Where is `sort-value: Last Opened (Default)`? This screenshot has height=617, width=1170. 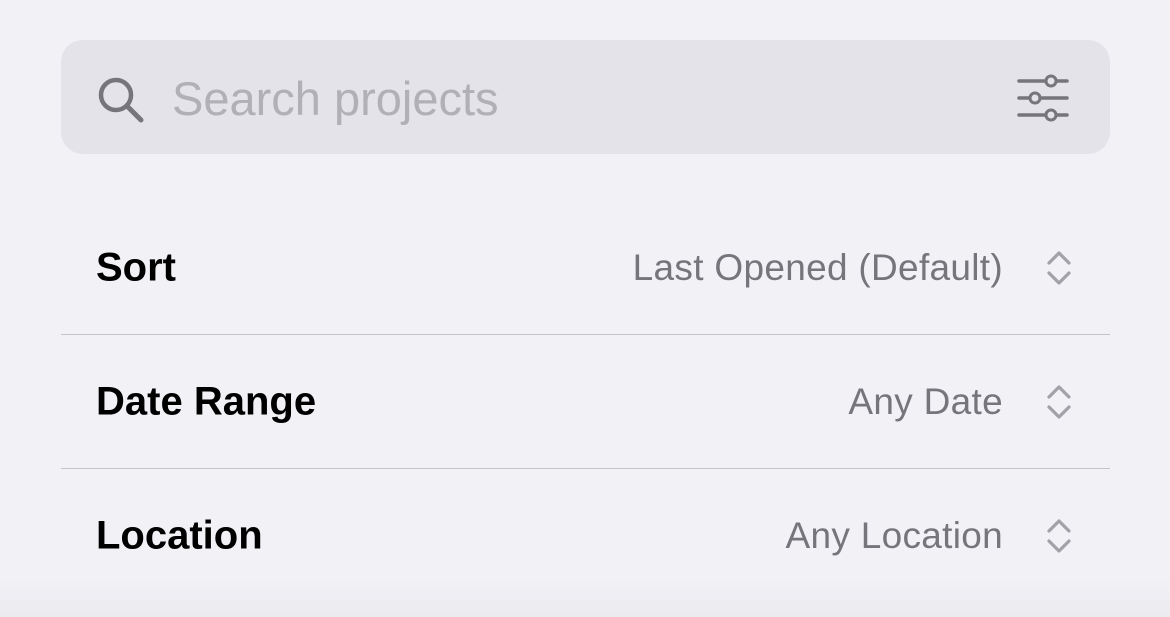
sort-value: Last Opened (Default) is located at coordinates (818, 268).